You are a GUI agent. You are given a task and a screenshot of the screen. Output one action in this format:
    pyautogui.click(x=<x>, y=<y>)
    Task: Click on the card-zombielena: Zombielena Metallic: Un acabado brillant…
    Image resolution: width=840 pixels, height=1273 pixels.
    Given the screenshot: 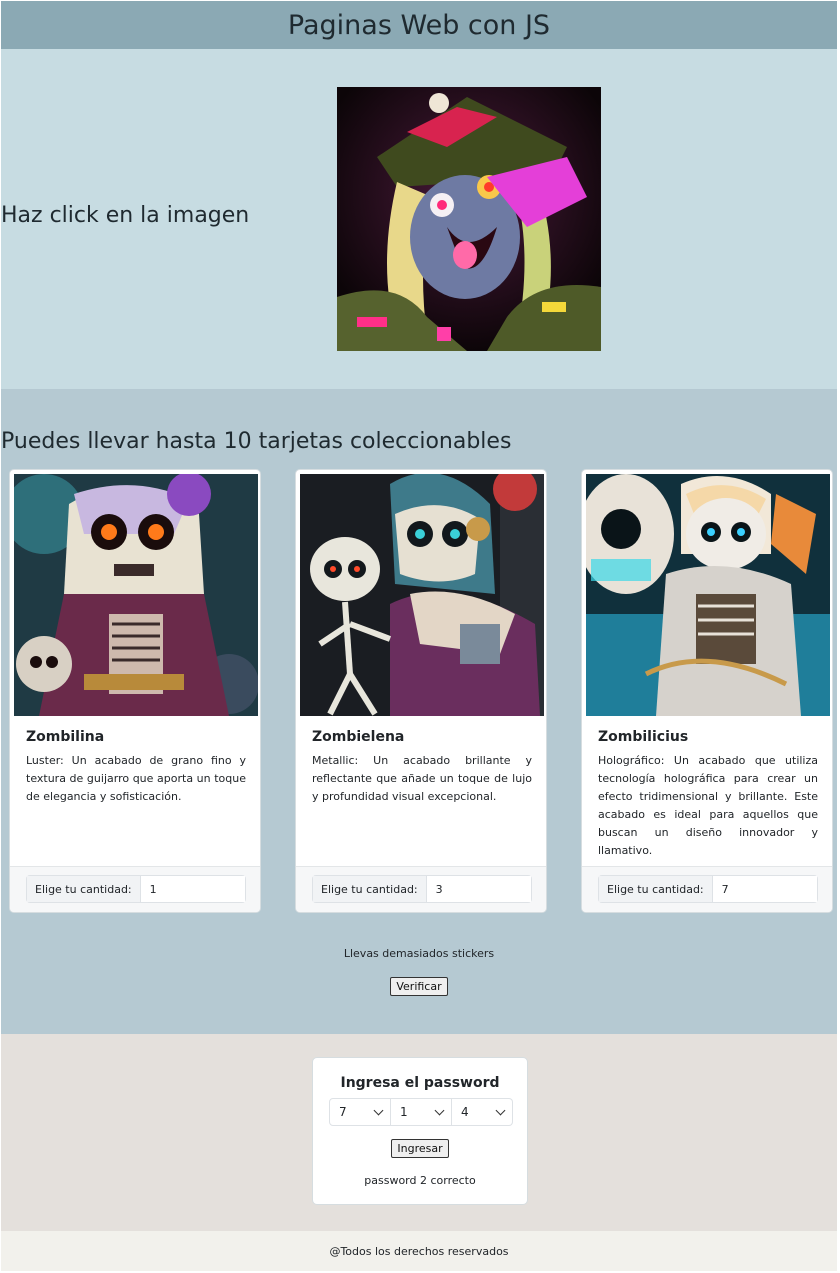 What is the action you would take?
    pyautogui.click(x=421, y=691)
    